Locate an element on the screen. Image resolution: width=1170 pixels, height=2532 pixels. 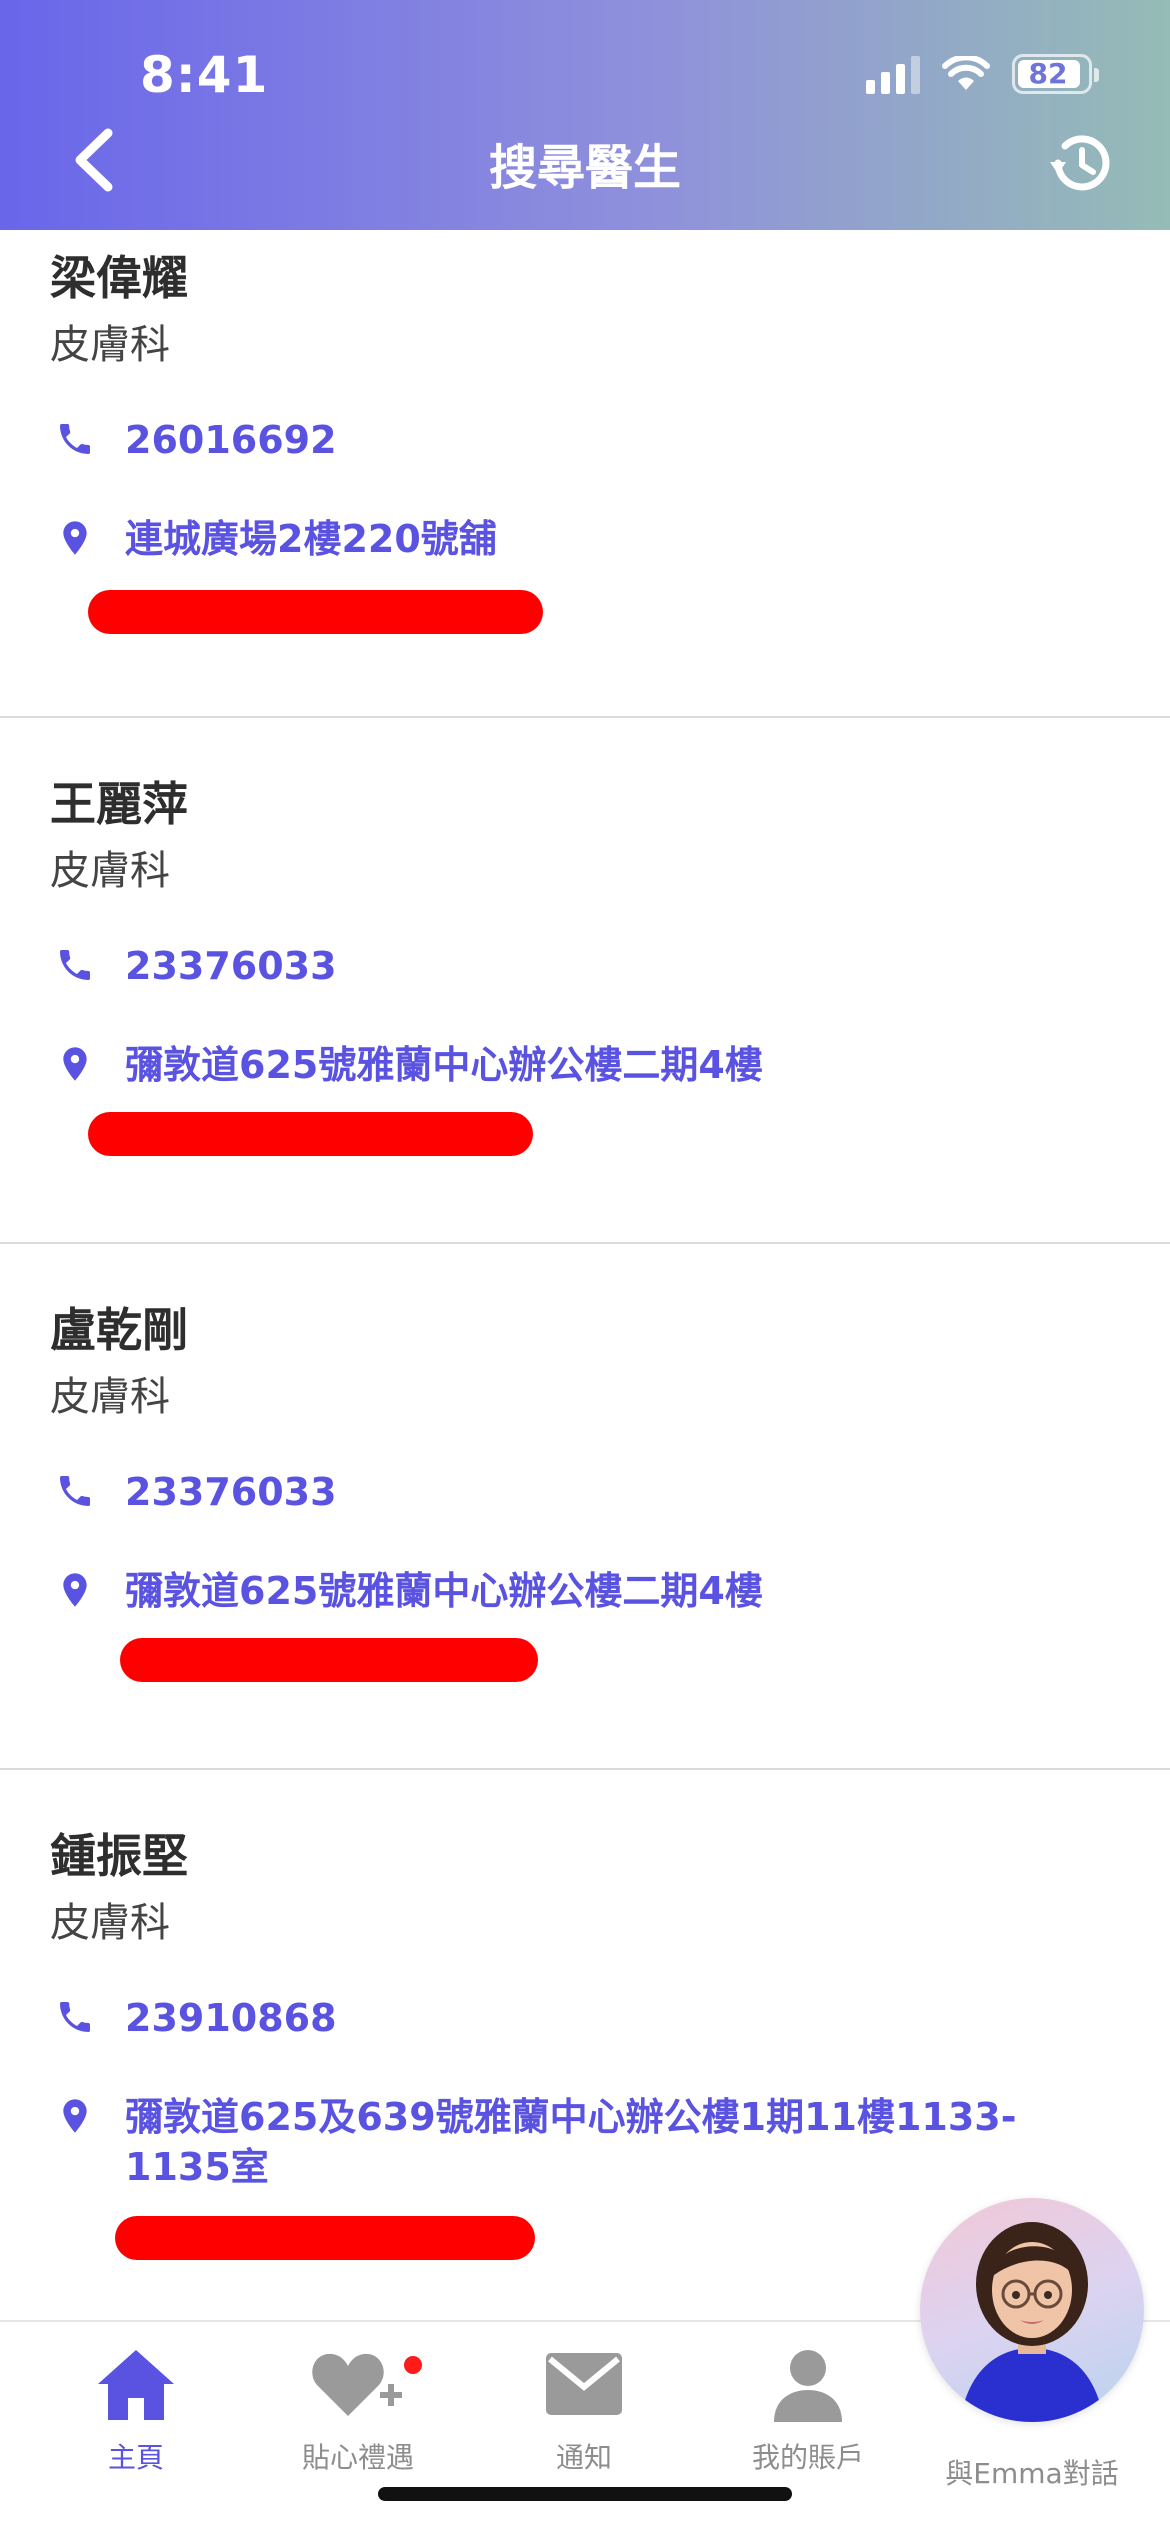
battery-icon: 82 is located at coordinates (1055, 74).